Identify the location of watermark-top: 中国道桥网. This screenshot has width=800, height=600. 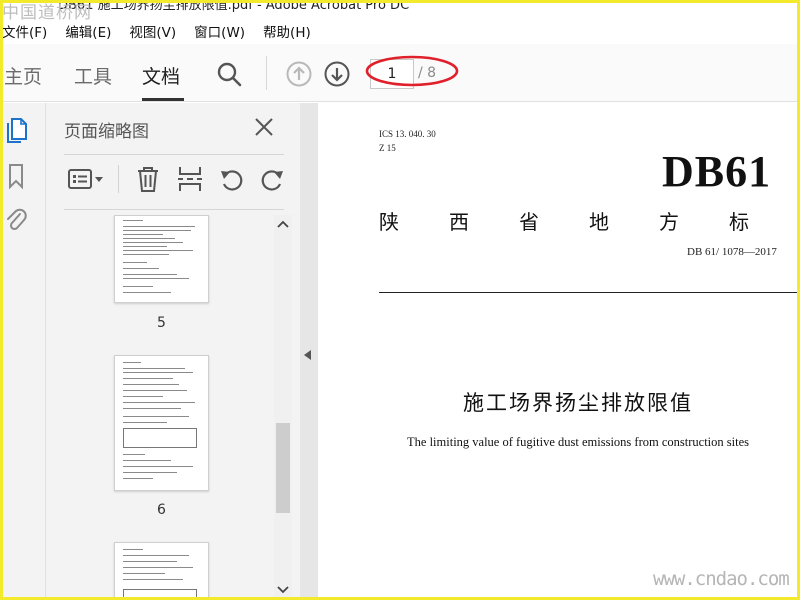
(47, 13).